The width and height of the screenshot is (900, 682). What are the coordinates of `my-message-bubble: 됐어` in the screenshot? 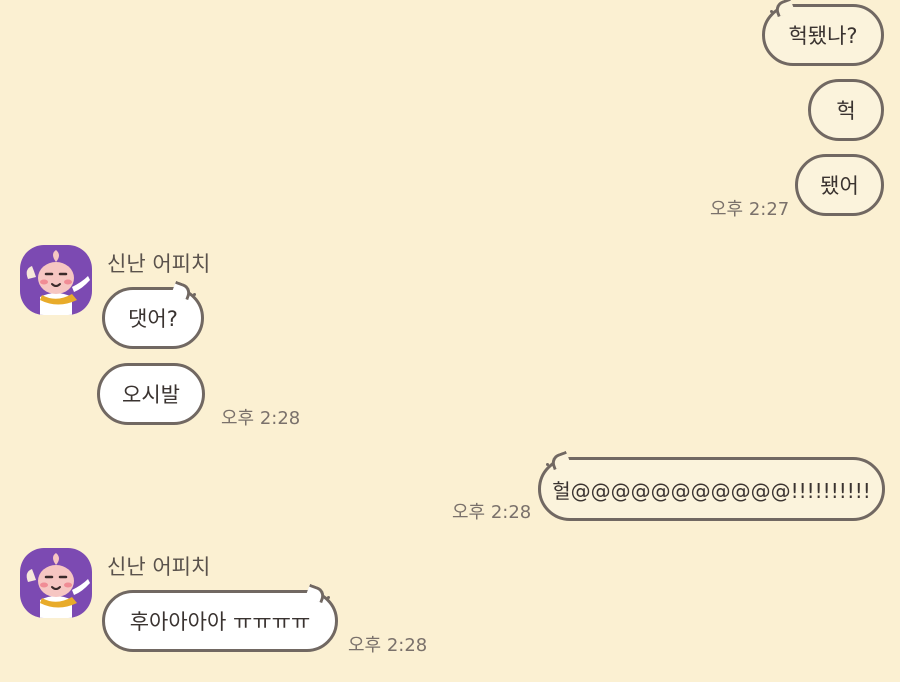 It's located at (839, 185).